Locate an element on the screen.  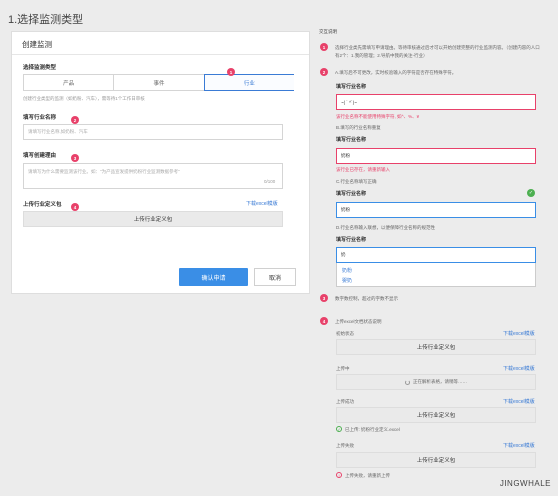
badge-2: 2 is located at coordinates (75, 120).